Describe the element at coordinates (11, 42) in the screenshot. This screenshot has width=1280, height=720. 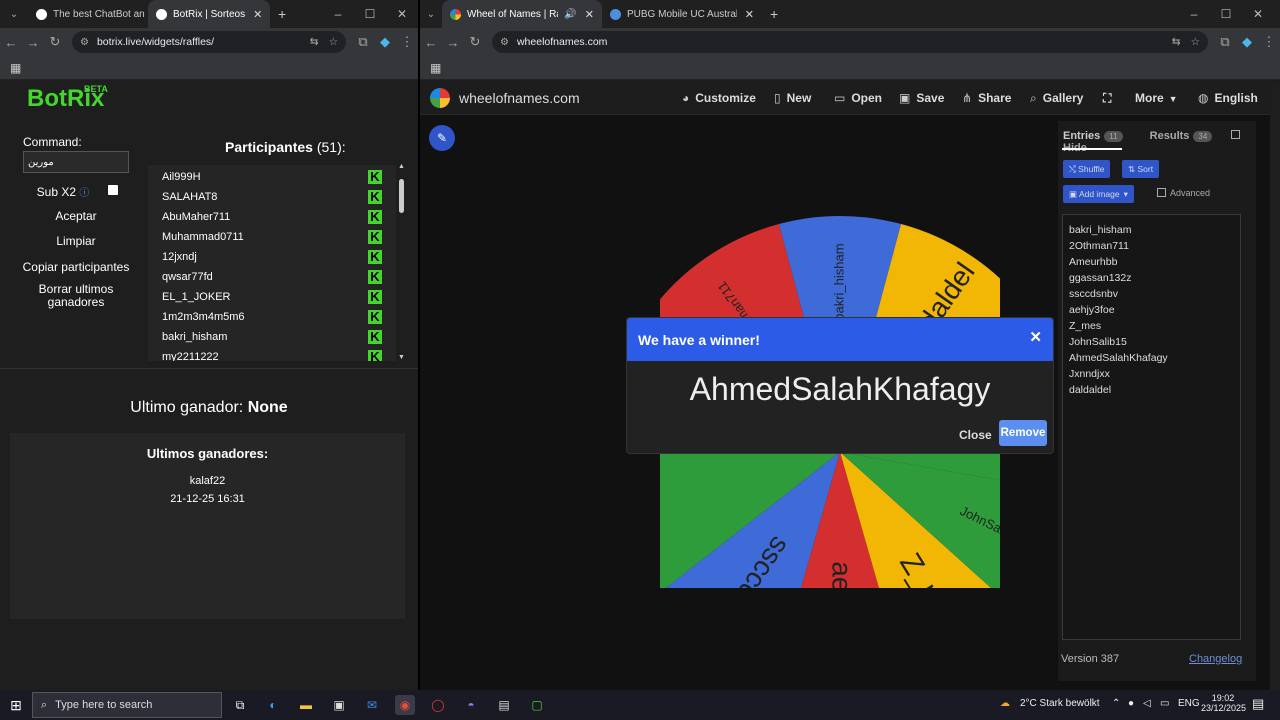
I see `back-icon: ←` at that location.